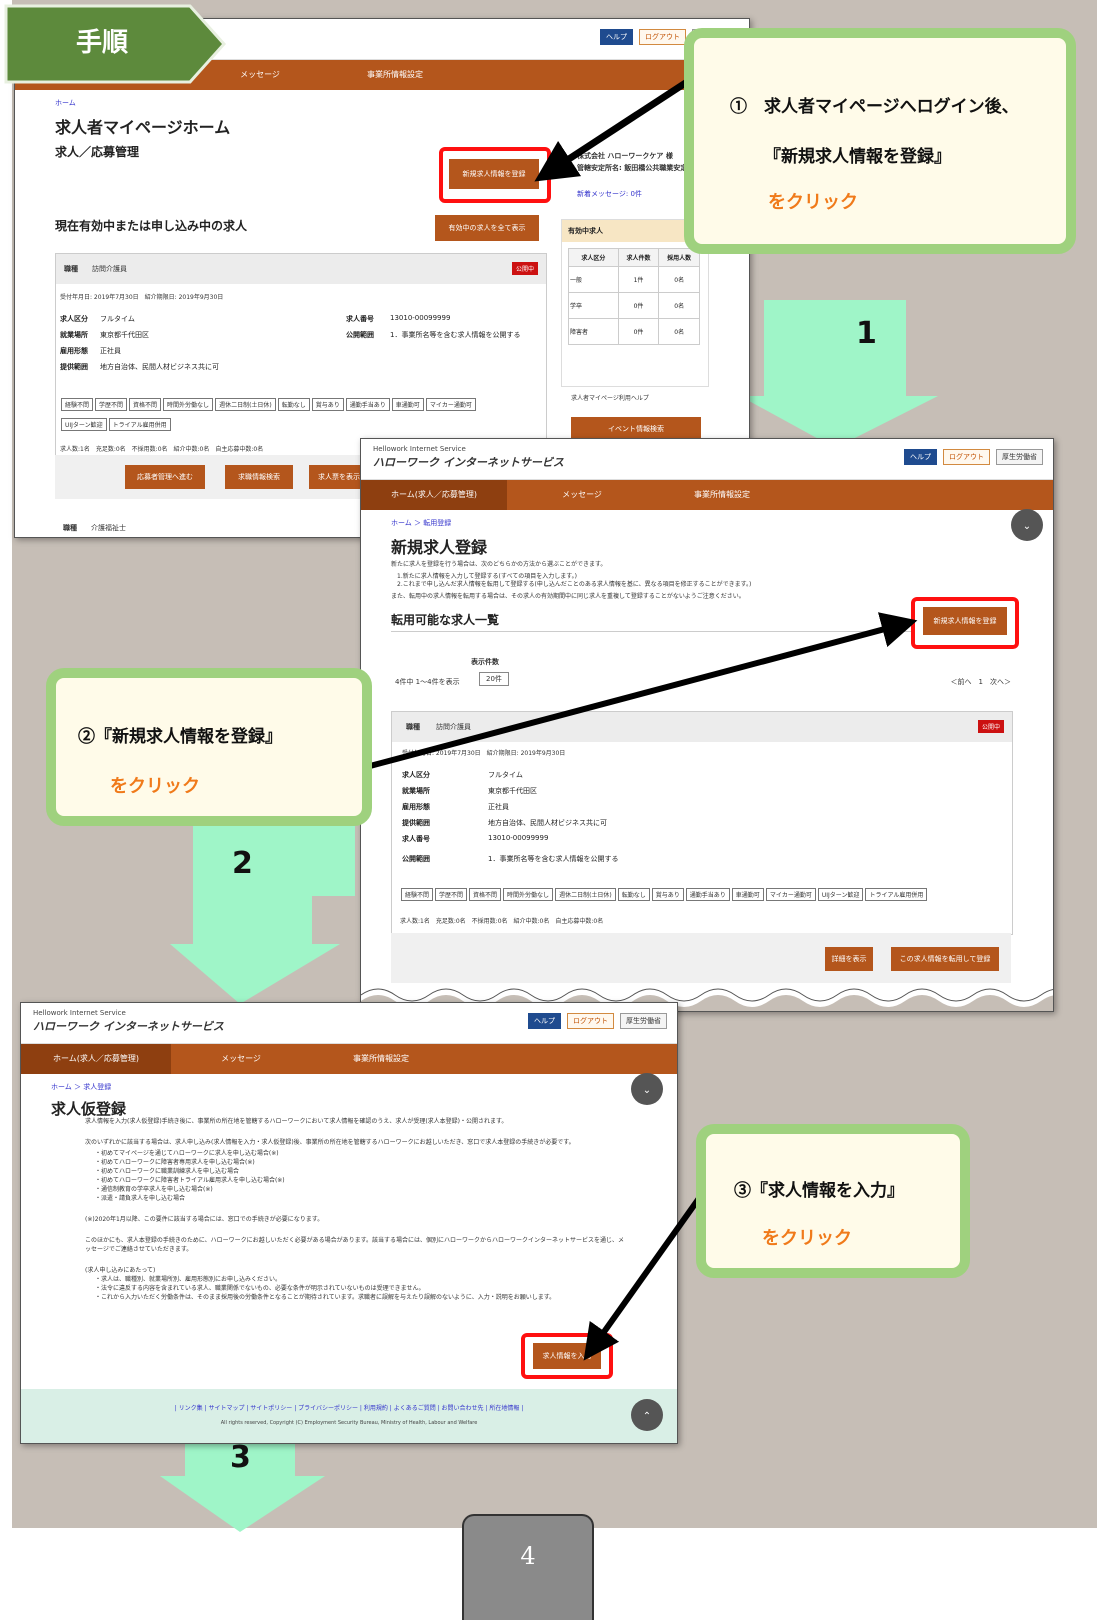  What do you see at coordinates (807, 1238) in the screenshot?
I see `callout-3-action: をクリック` at bounding box center [807, 1238].